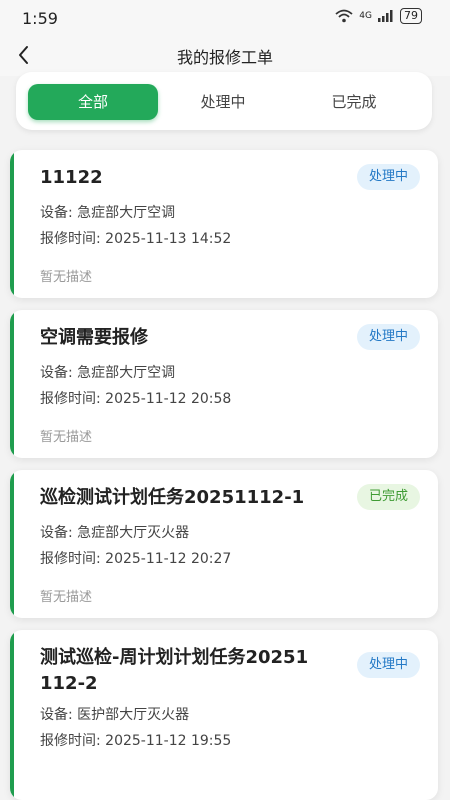 Image resolution: width=450 pixels, height=800 pixels. I want to click on battery-indicator: 79, so click(411, 16).